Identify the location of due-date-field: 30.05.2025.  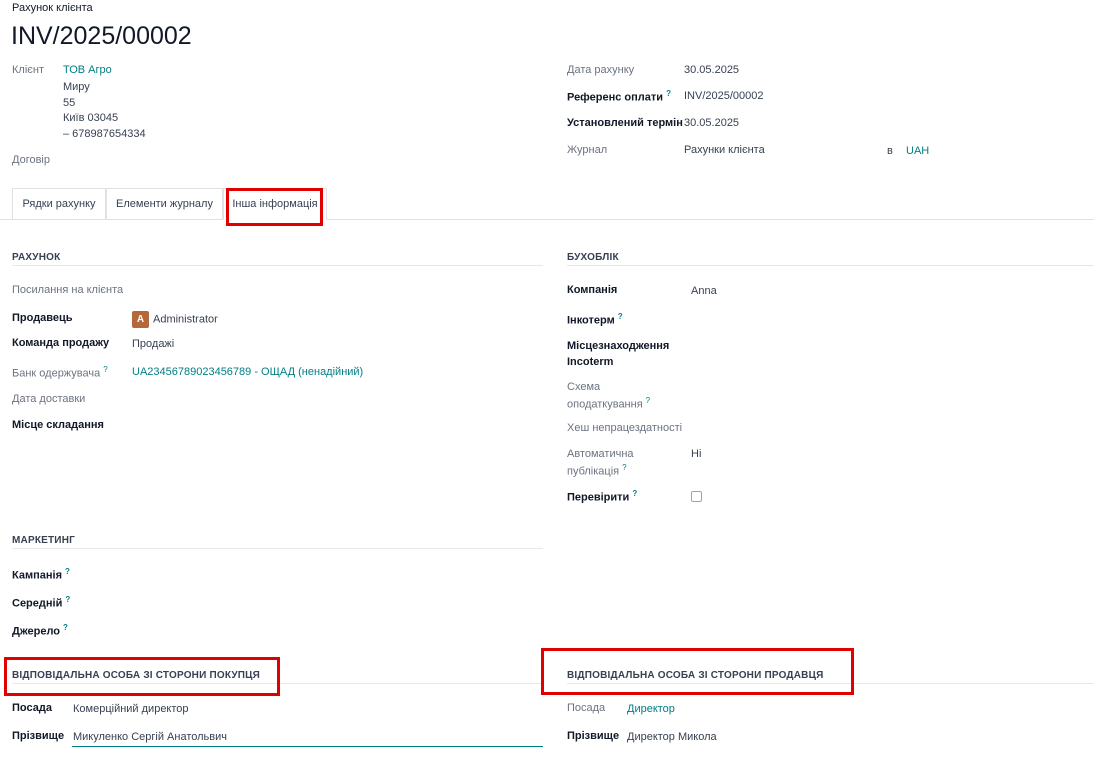
(711, 123).